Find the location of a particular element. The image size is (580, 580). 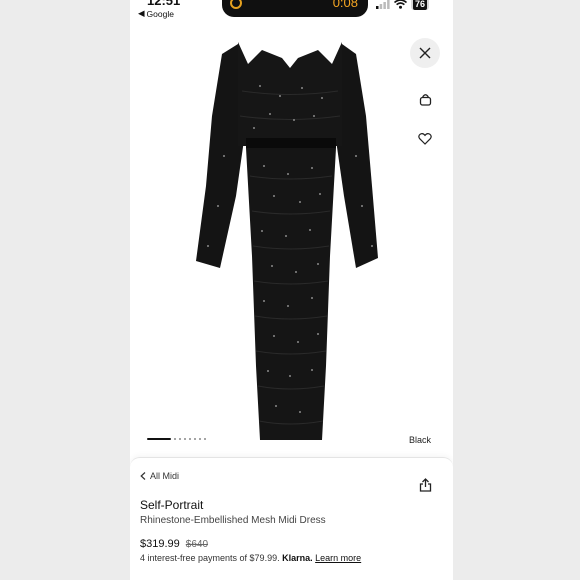

heart-icon is located at coordinates (425, 139).